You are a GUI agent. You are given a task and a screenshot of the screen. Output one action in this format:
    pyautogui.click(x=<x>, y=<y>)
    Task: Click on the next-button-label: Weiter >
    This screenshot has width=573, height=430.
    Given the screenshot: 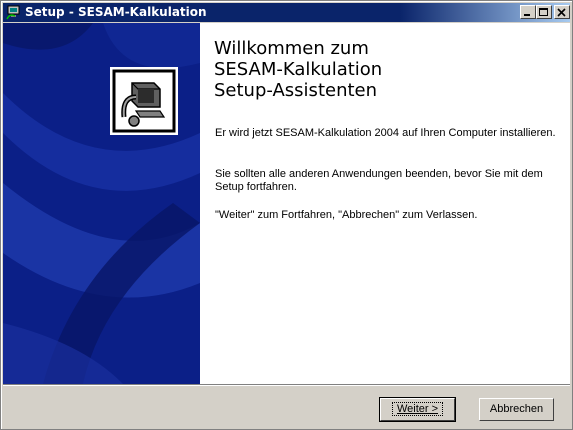 What is the action you would take?
    pyautogui.click(x=417, y=409)
    